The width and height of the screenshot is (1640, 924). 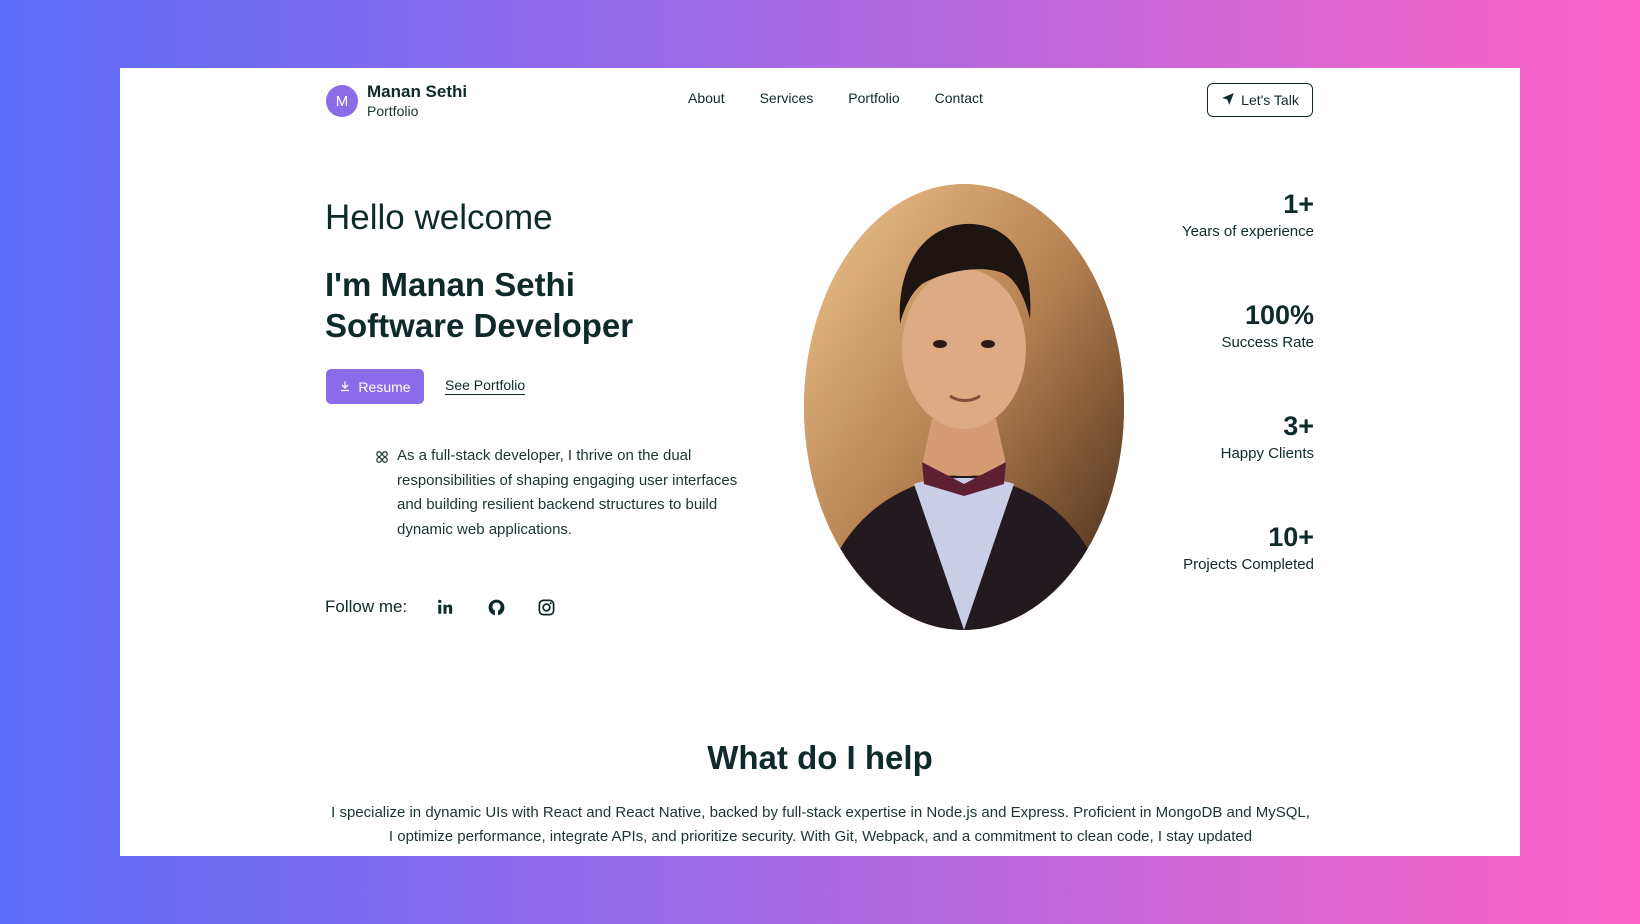 What do you see at coordinates (1247, 231) in the screenshot?
I see `stat-label: Years of experience` at bounding box center [1247, 231].